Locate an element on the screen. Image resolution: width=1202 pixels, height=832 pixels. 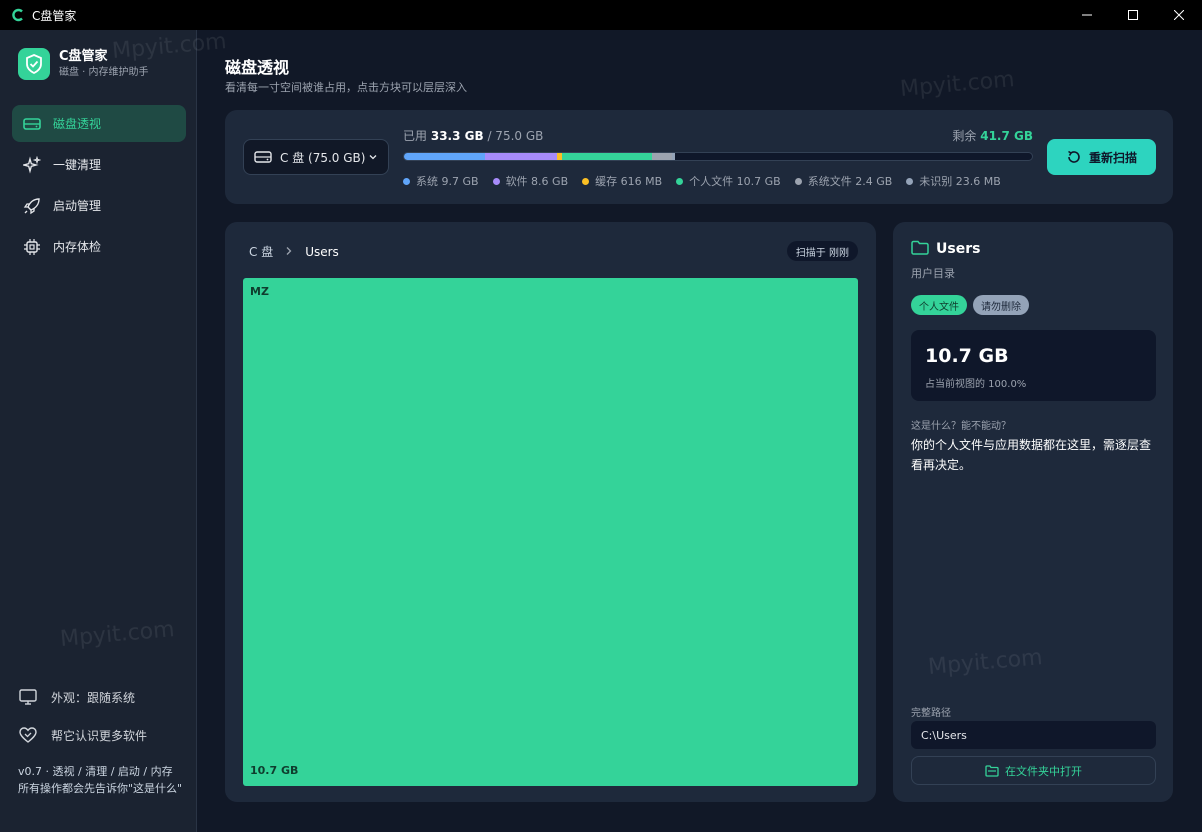
detail-tags: 个人文件 请勿删除 is located at coordinates (973, 305).